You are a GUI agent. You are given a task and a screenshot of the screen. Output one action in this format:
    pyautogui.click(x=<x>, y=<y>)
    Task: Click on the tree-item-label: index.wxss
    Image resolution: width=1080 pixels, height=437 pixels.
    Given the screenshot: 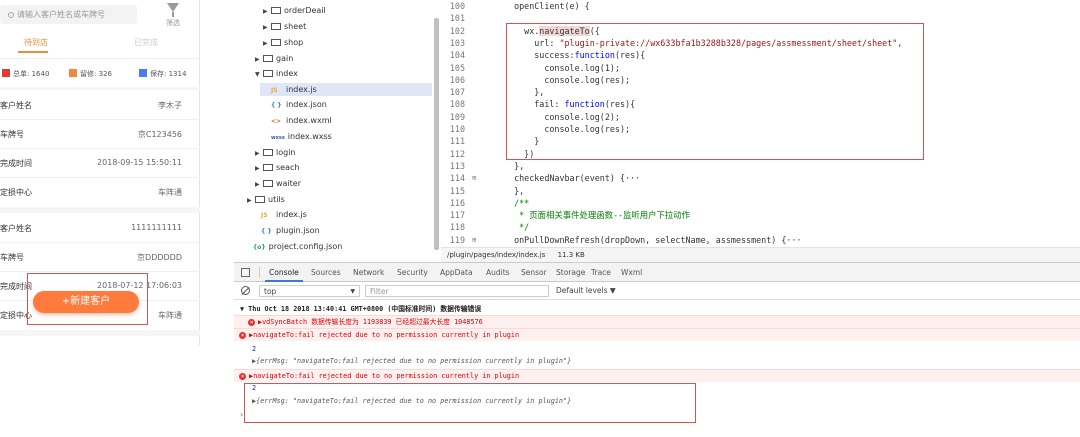 What is the action you would take?
    pyautogui.click(x=309, y=136)
    